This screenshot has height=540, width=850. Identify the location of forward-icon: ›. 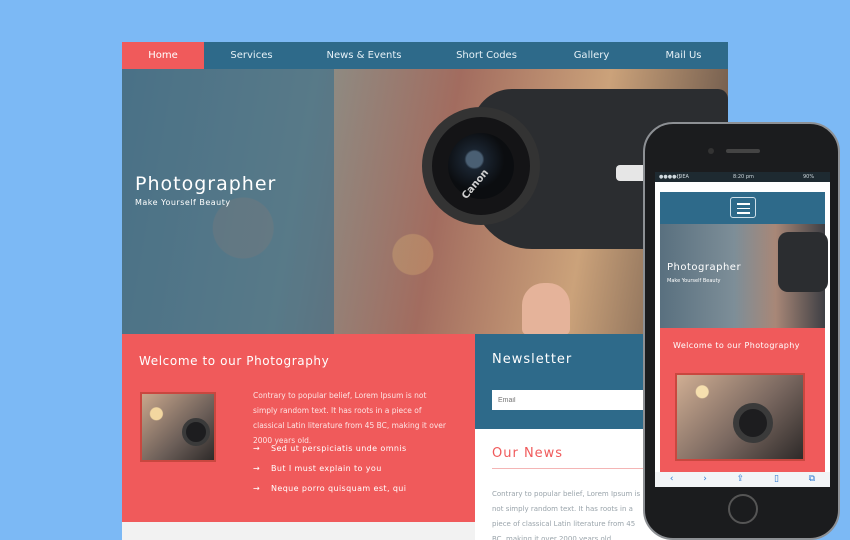
(705, 479).